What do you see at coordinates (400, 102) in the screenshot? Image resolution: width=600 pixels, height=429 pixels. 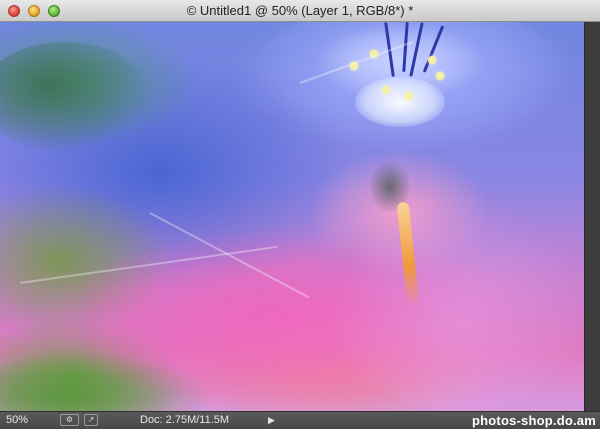 I see `flower-center` at bounding box center [400, 102].